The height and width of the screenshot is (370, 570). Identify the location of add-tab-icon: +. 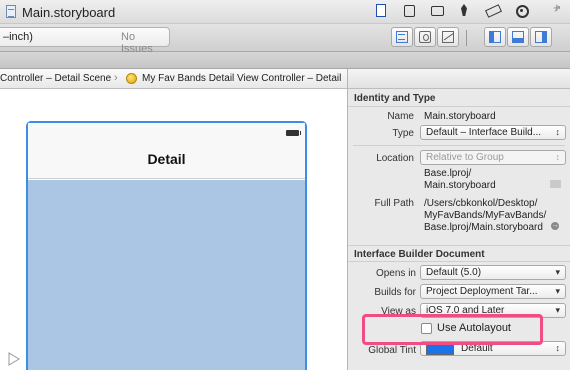
(557, 7).